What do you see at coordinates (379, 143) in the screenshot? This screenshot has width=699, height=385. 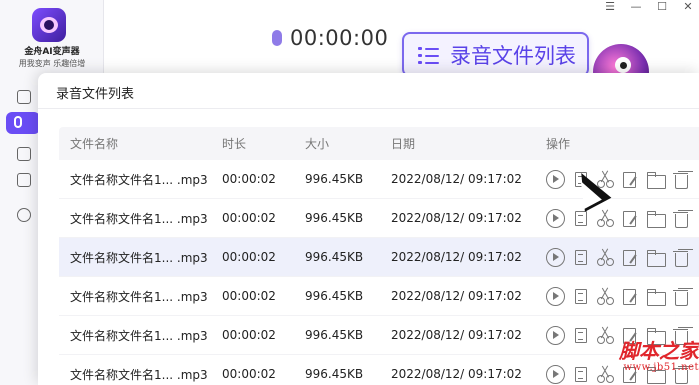 I see `table-header: 文件名称 时长 大小 日期 操作` at bounding box center [379, 143].